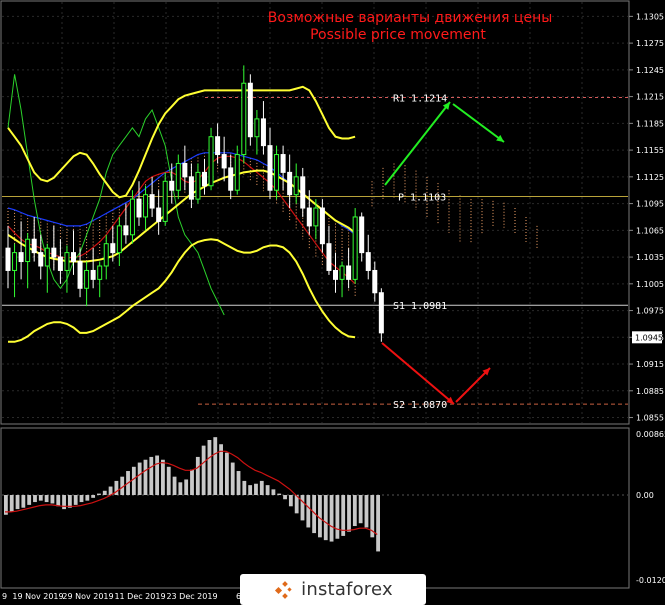  What do you see at coordinates (650, 16) in the screenshot?
I see `price-tick-label: 1.1305` at bounding box center [650, 16].